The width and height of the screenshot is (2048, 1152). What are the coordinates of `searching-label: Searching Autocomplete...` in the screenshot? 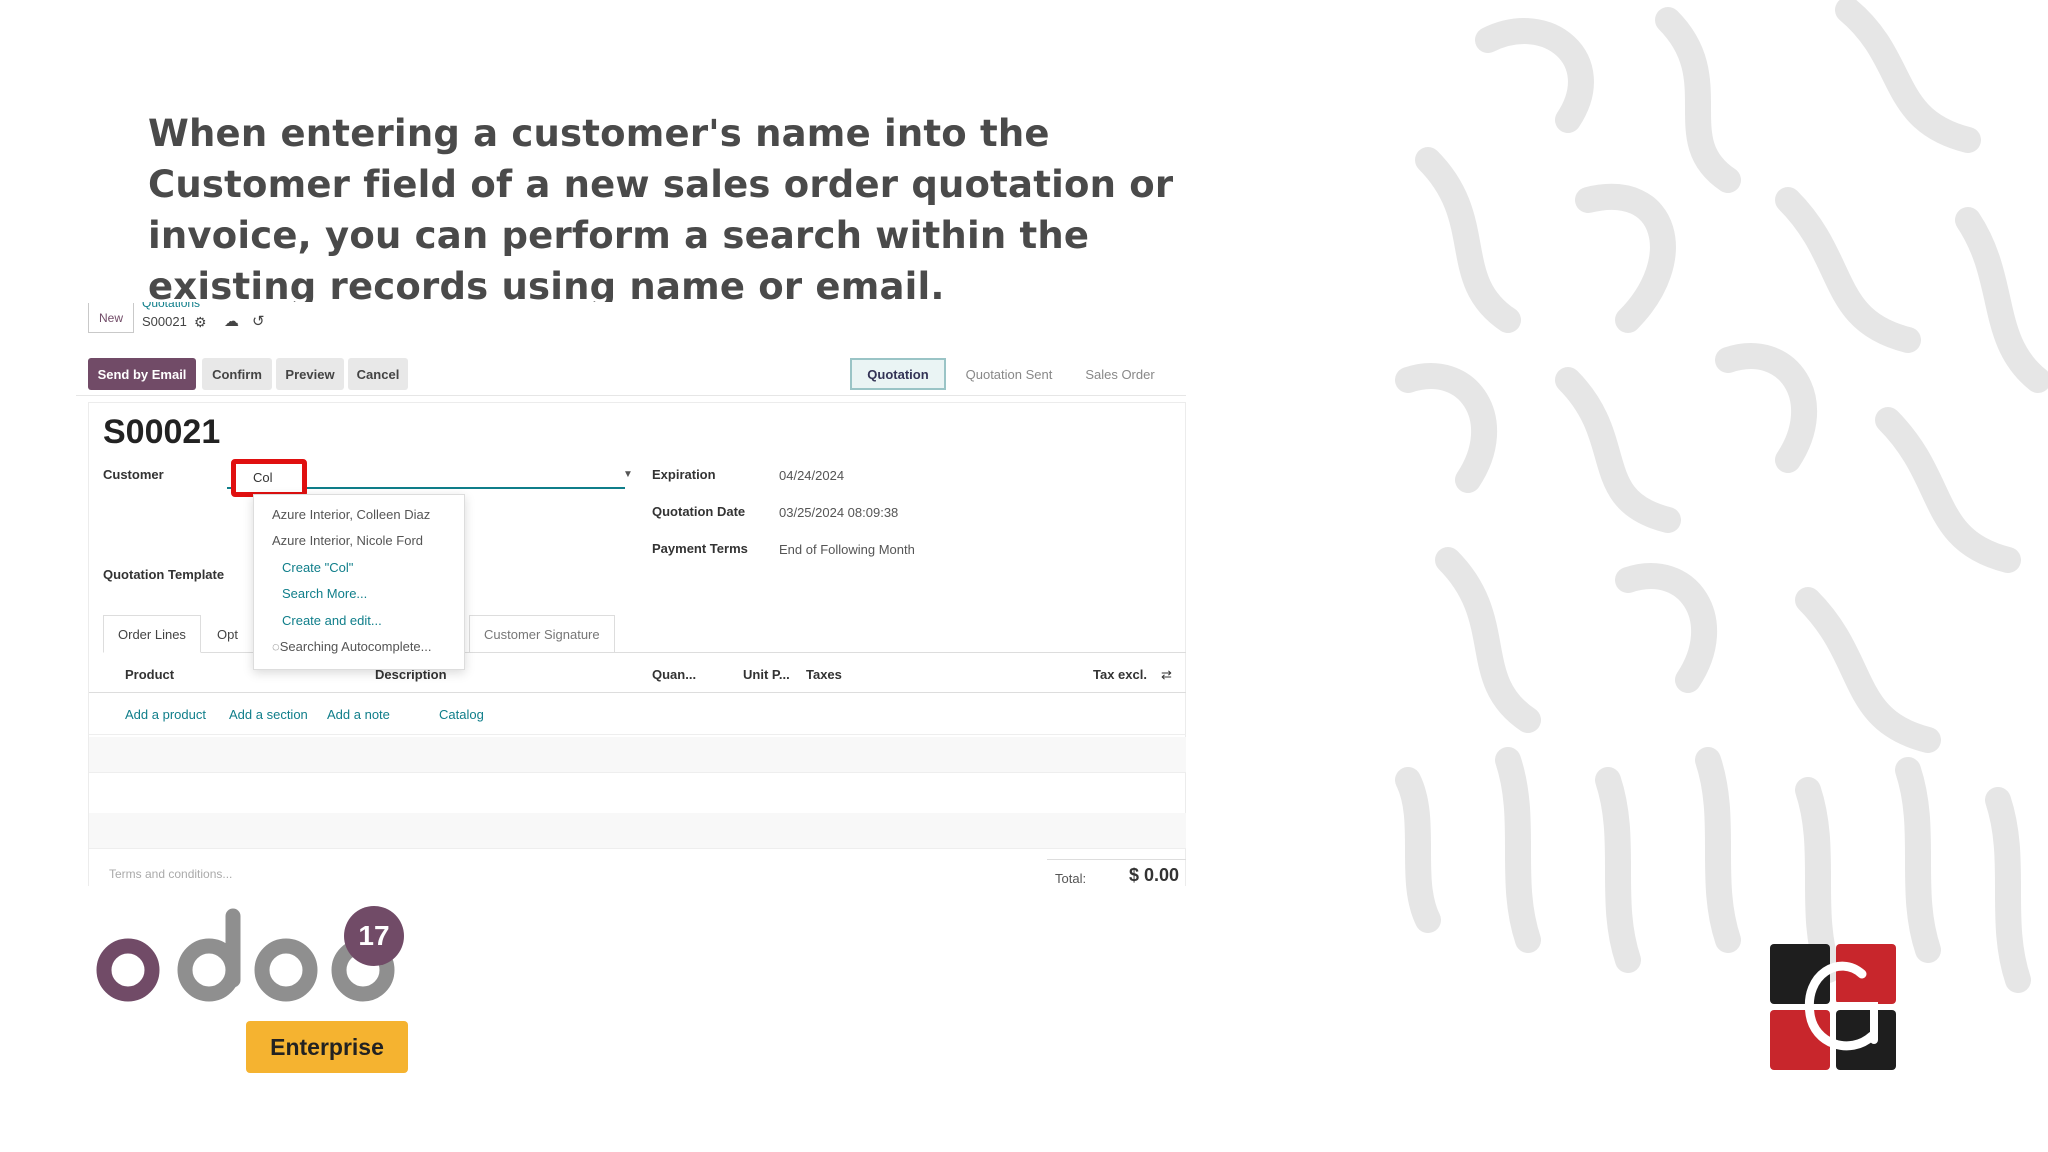 It's located at (355, 646).